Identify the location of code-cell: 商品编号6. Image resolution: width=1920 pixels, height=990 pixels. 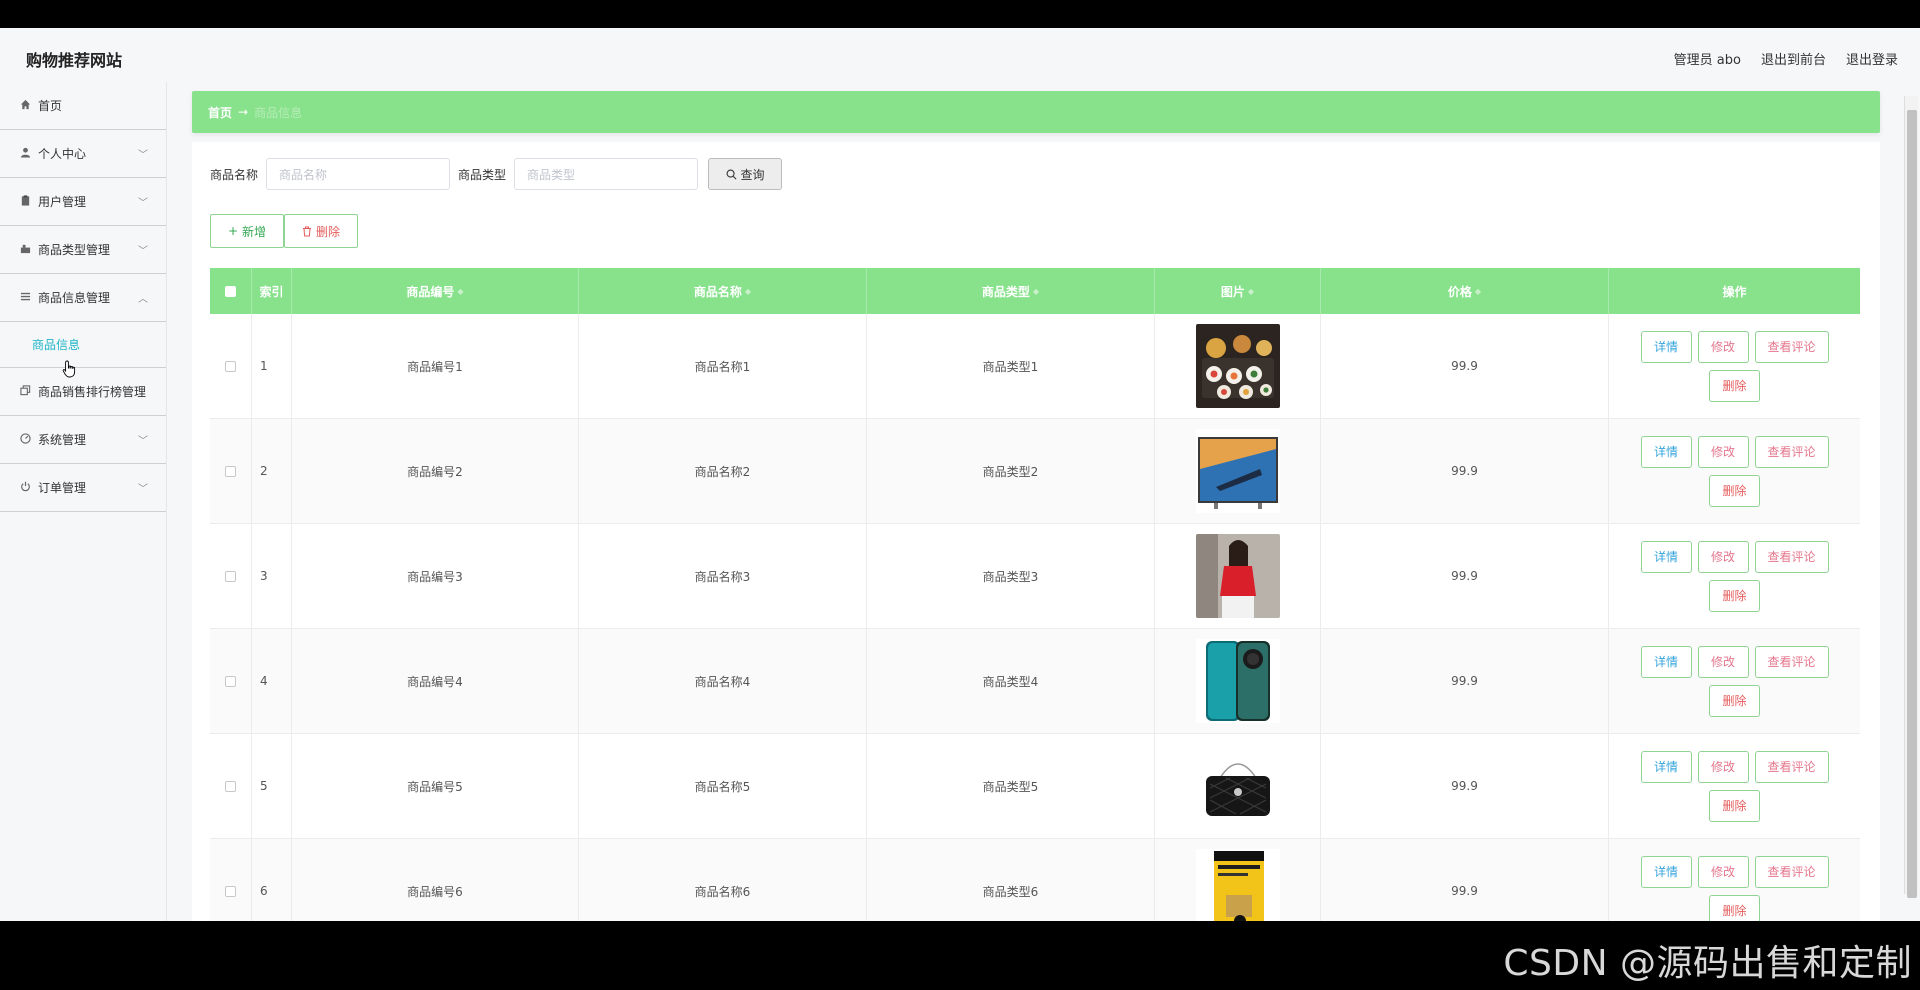
(435, 880).